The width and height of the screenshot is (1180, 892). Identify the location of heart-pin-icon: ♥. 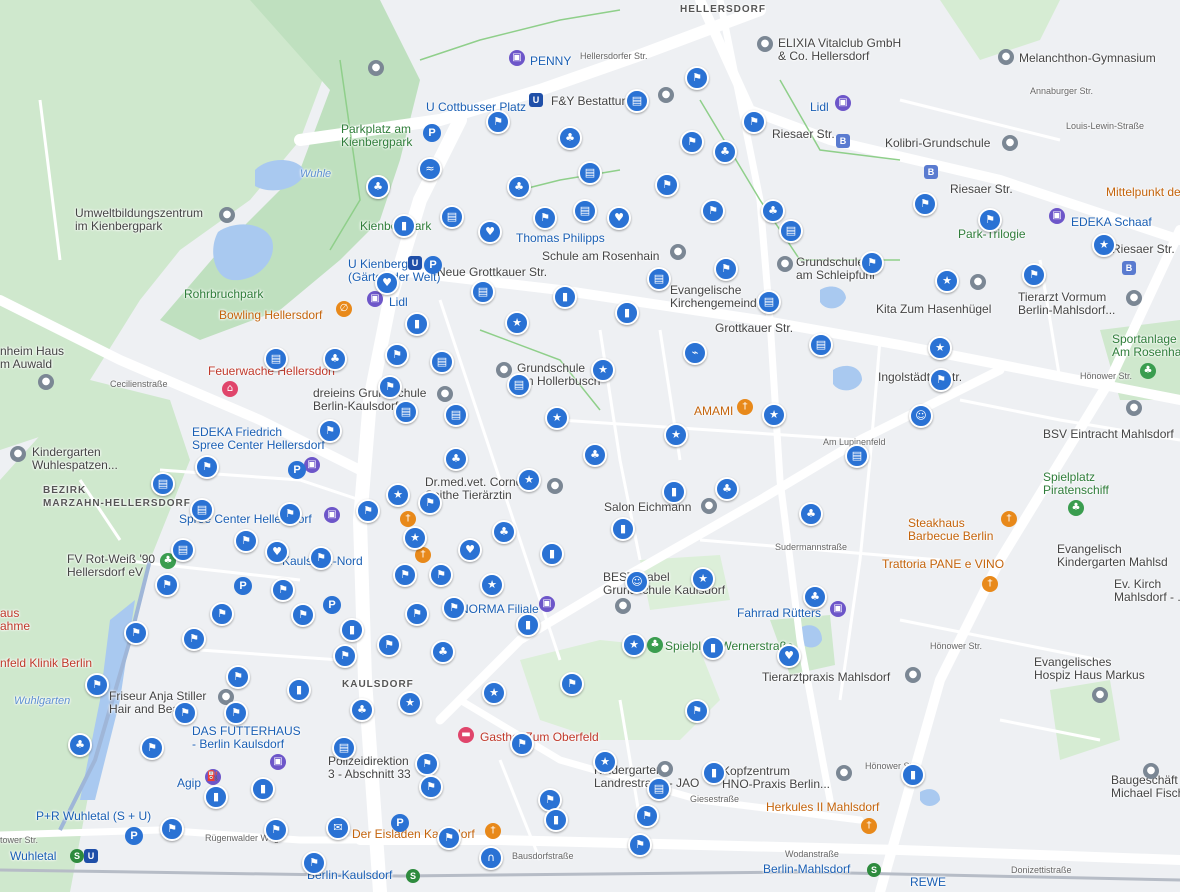
(470, 550).